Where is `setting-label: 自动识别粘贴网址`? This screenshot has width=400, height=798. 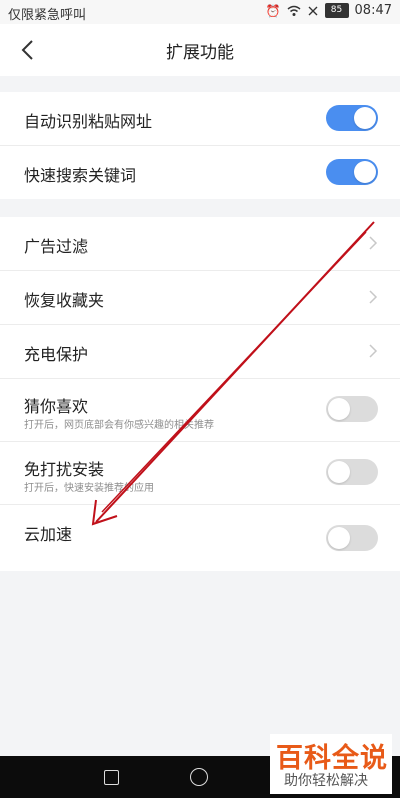
setting-label: 自动识别粘贴网址 is located at coordinates (88, 121).